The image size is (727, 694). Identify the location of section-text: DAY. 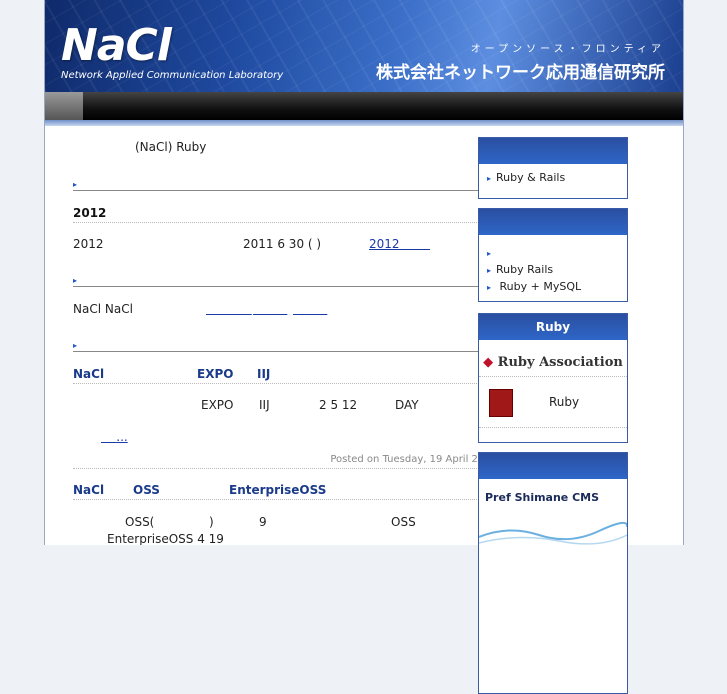
(407, 405).